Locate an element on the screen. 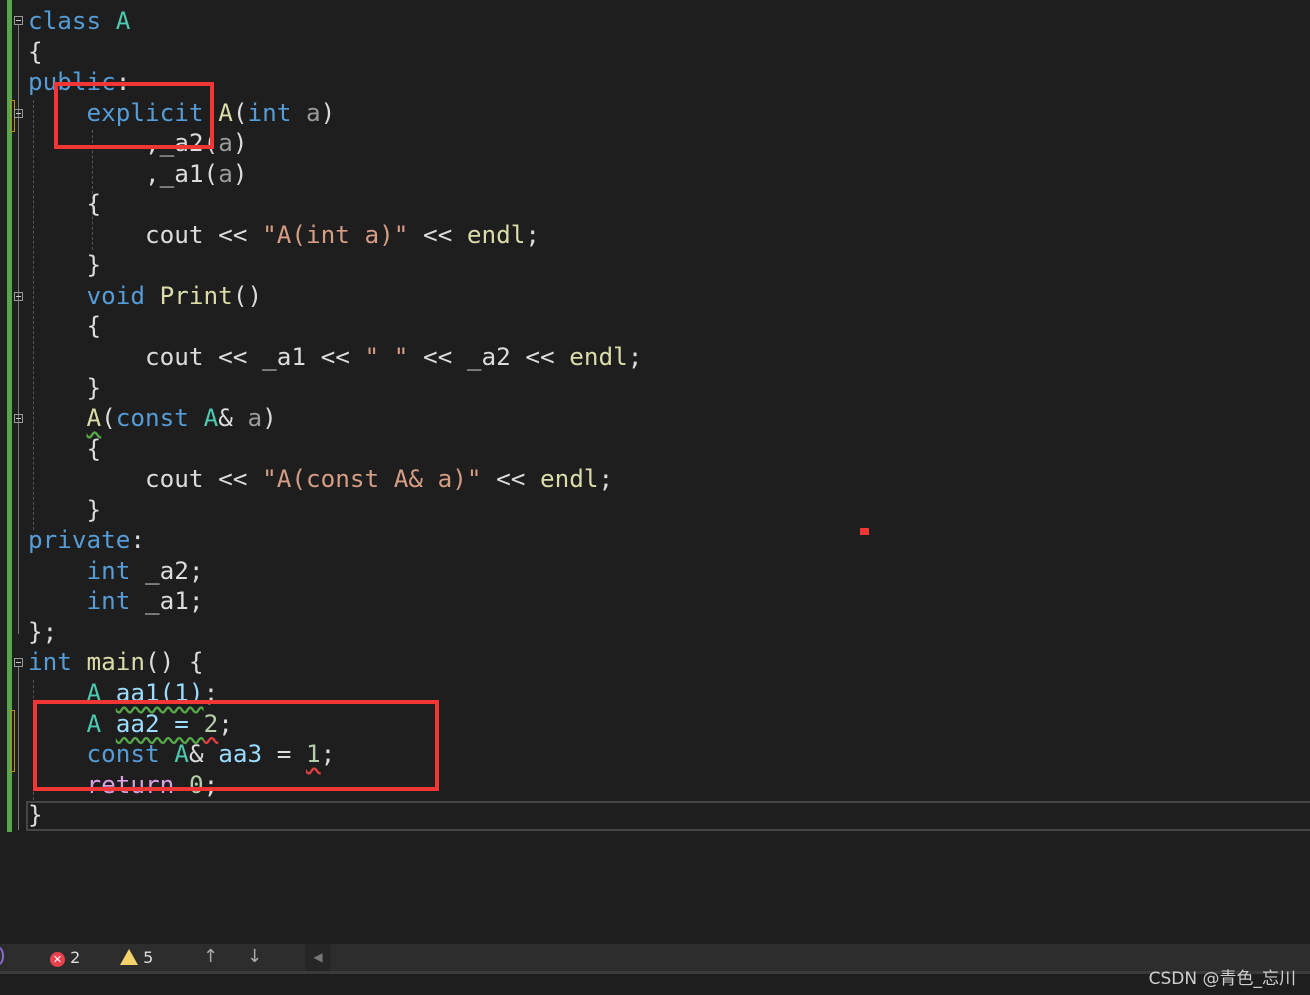 The image size is (1310, 995). code-token: "A(int a)" is located at coordinates (335, 234).